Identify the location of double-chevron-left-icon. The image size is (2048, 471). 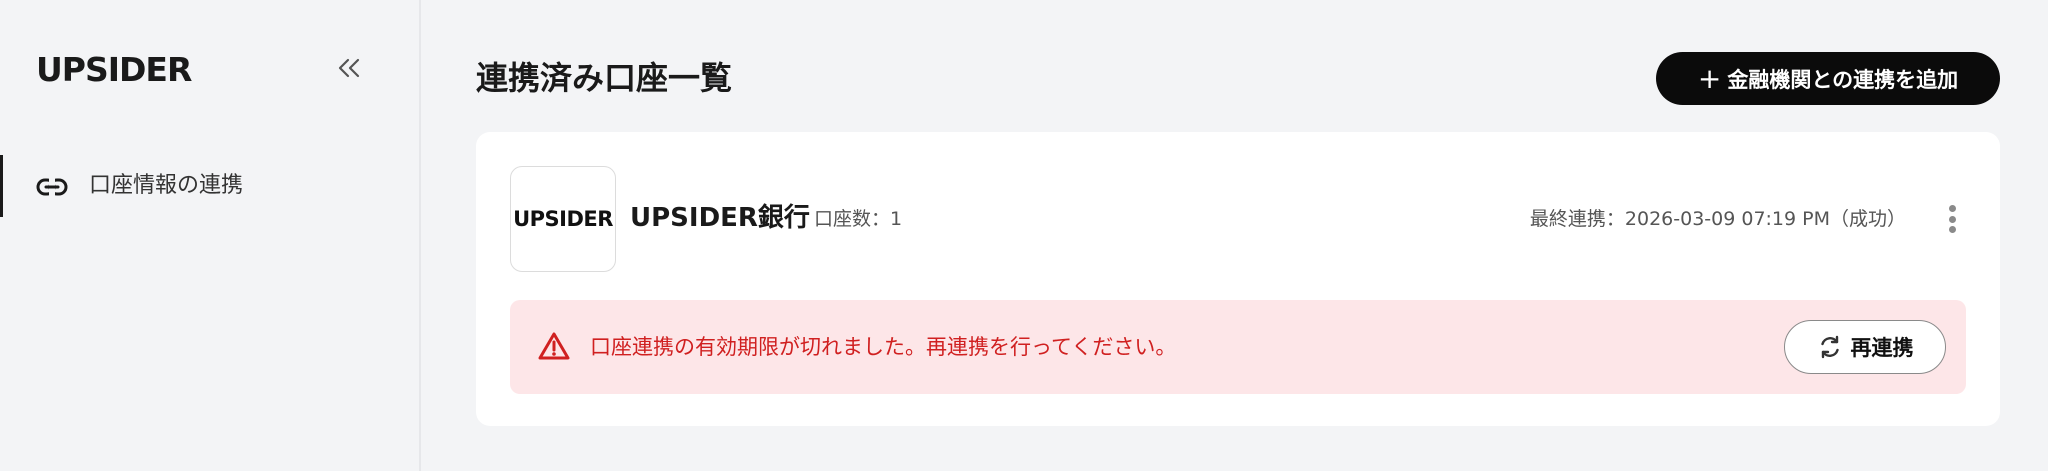
(349, 68).